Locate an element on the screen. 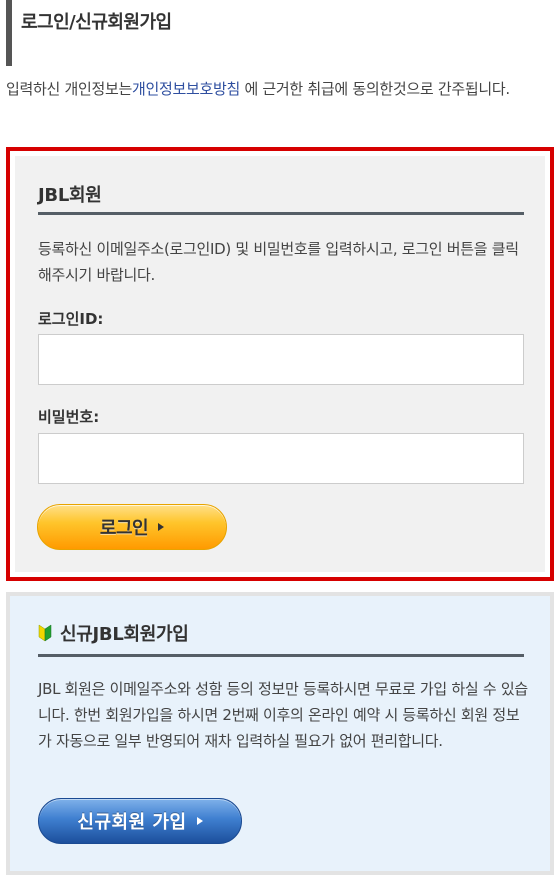 The height and width of the screenshot is (883, 559). signup-button: 신규회원 가입 is located at coordinates (140, 821).